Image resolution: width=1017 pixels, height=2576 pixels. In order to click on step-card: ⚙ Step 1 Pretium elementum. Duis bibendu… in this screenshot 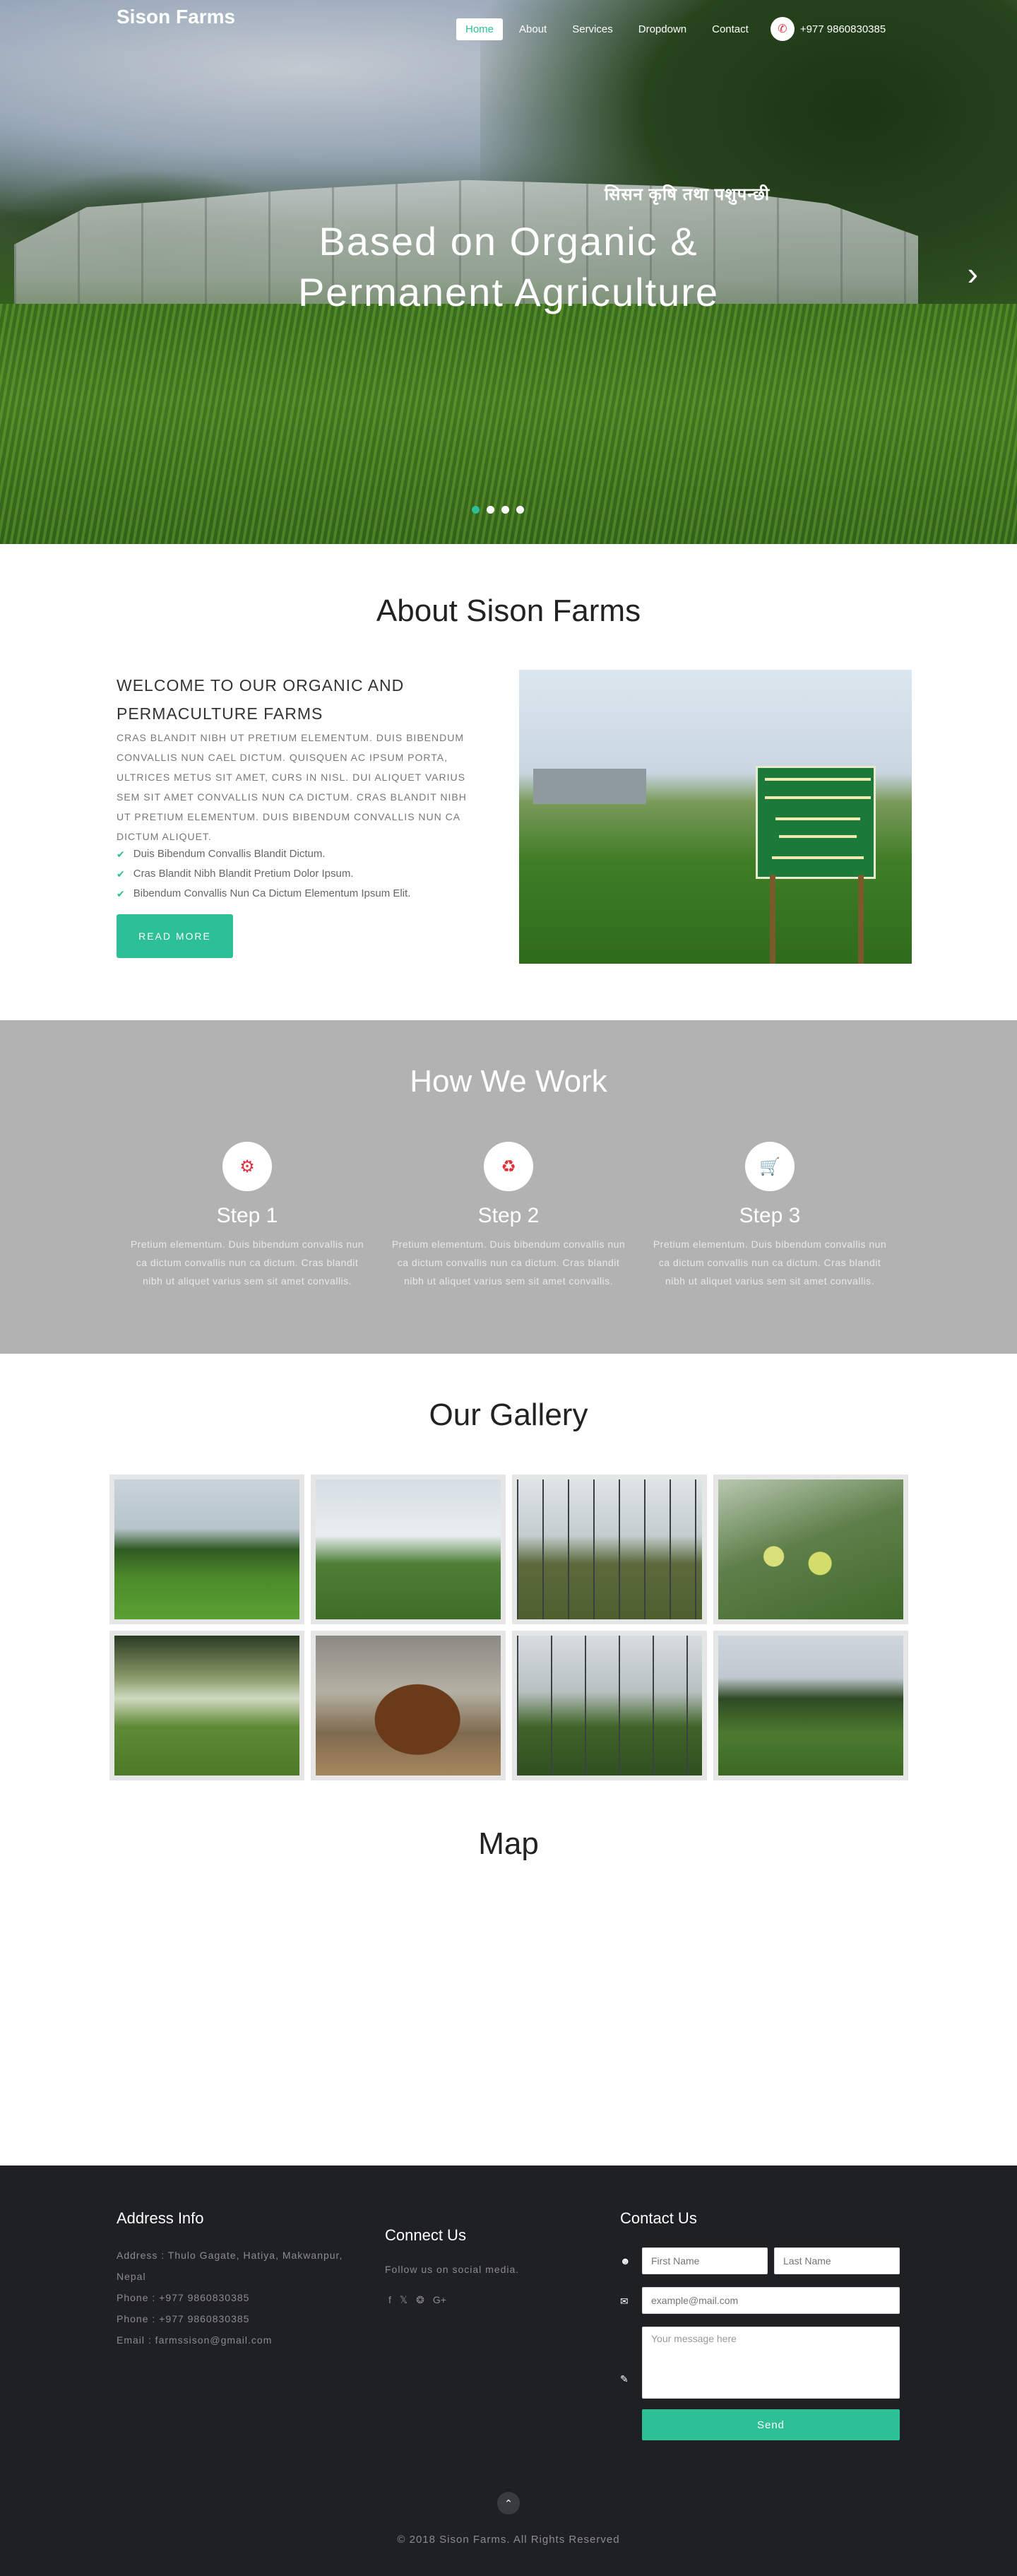, I will do `click(247, 1216)`.